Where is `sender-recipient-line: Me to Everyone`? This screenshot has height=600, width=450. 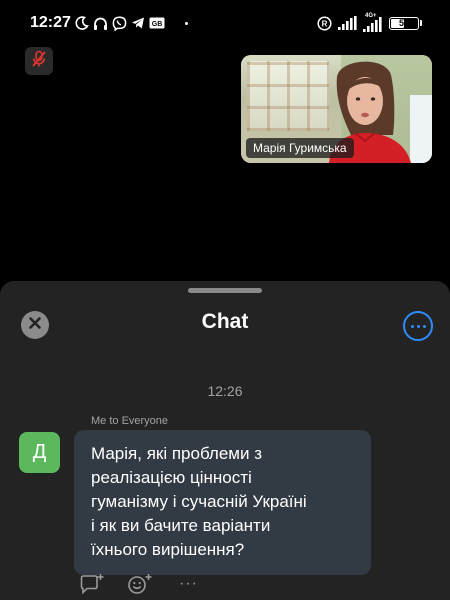 sender-recipient-line: Me to Everyone is located at coordinates (130, 421).